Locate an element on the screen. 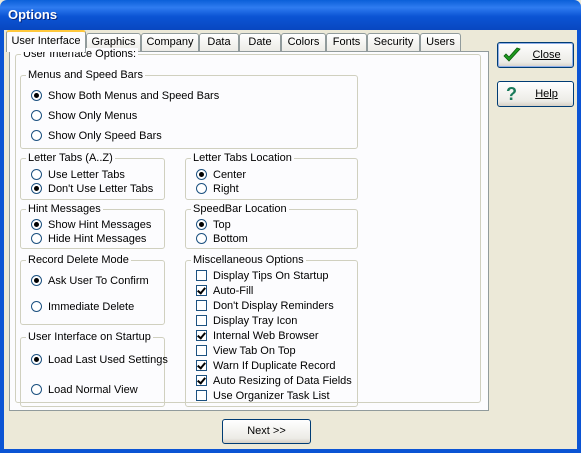 The height and width of the screenshot is (453, 581). tab-security: Security is located at coordinates (393, 42).